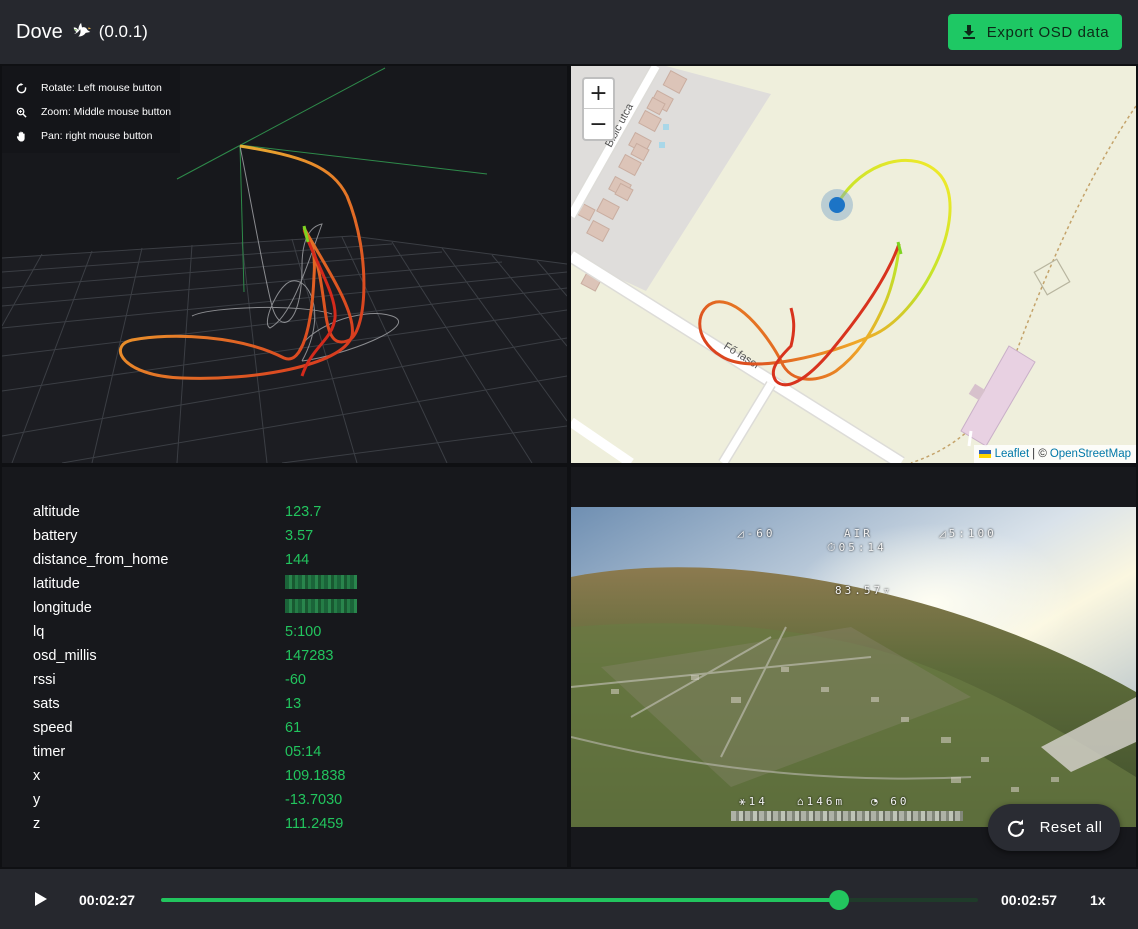 This screenshot has height=929, width=1138. What do you see at coordinates (123, 31) in the screenshot?
I see `app-version: (0.0.1)` at bounding box center [123, 31].